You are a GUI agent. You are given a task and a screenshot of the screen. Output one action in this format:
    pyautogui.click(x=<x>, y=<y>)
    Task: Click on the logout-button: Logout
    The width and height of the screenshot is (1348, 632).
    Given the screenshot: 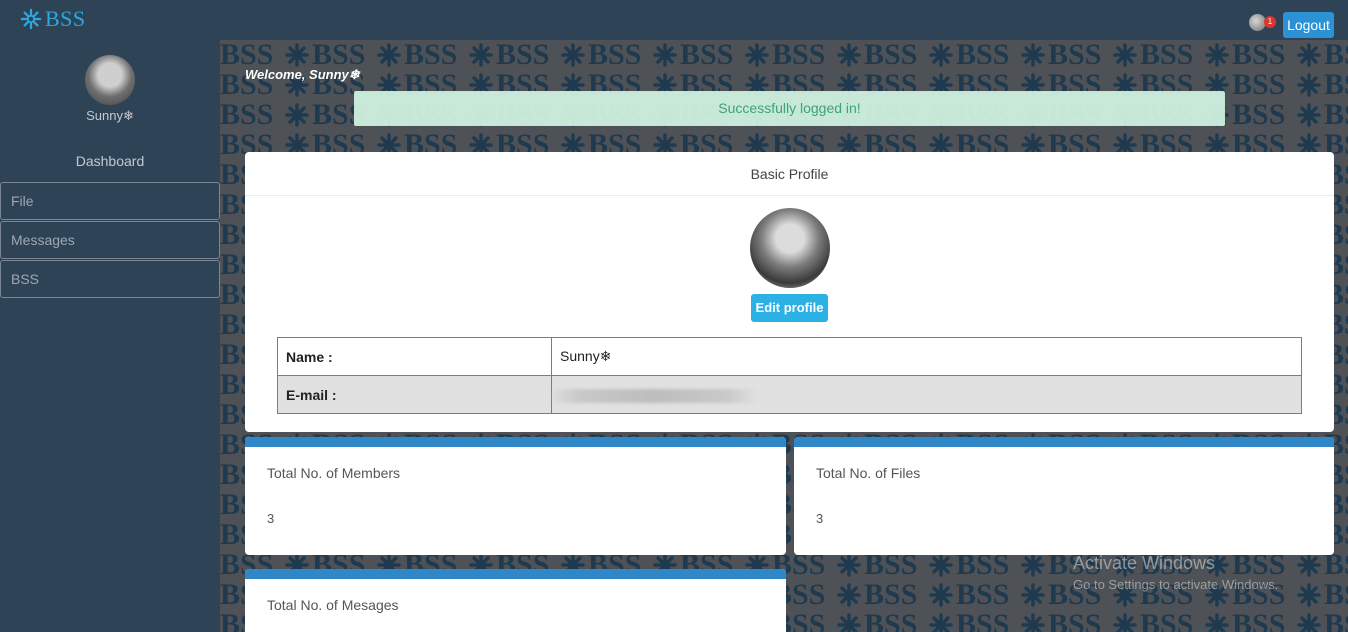 What is the action you would take?
    pyautogui.click(x=1308, y=25)
    